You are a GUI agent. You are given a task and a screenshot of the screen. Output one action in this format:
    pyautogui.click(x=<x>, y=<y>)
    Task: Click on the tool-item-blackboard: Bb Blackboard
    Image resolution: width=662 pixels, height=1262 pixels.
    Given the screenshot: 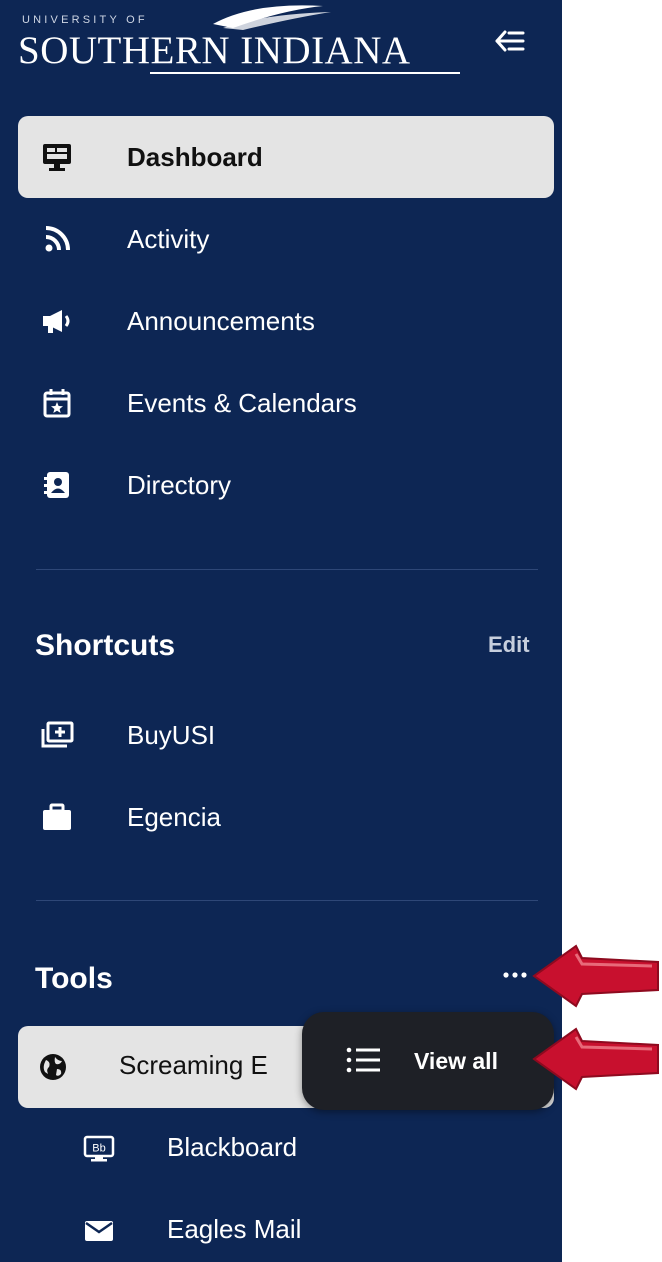 What is the action you would take?
    pyautogui.click(x=286, y=1149)
    